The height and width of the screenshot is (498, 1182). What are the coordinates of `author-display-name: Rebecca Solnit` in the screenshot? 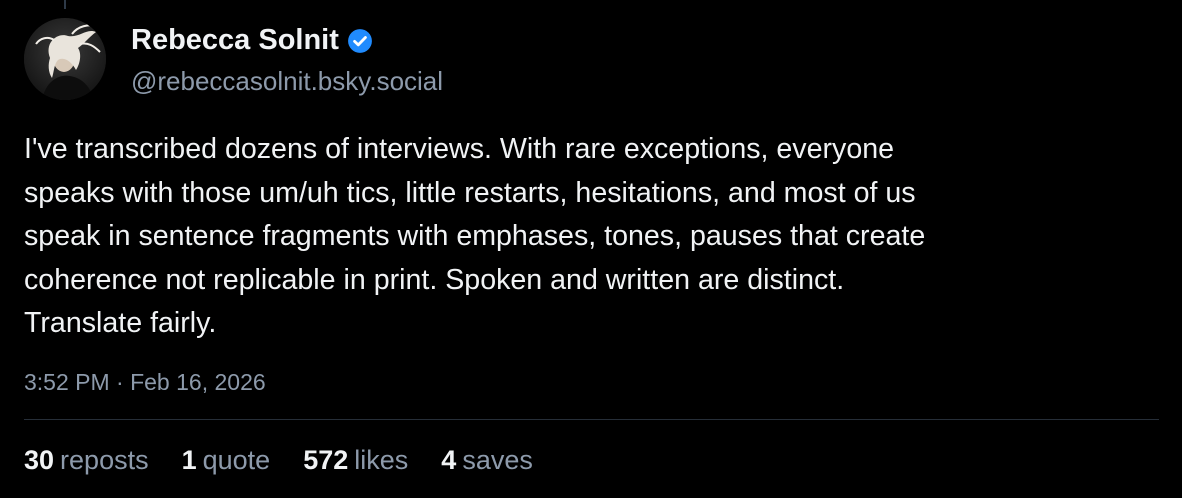 It's located at (252, 40).